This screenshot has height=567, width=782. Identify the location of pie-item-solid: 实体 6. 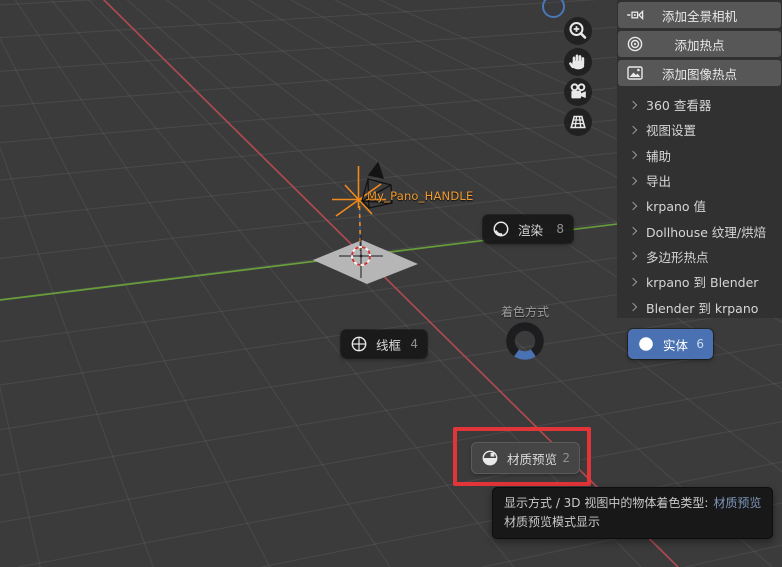
(670, 344).